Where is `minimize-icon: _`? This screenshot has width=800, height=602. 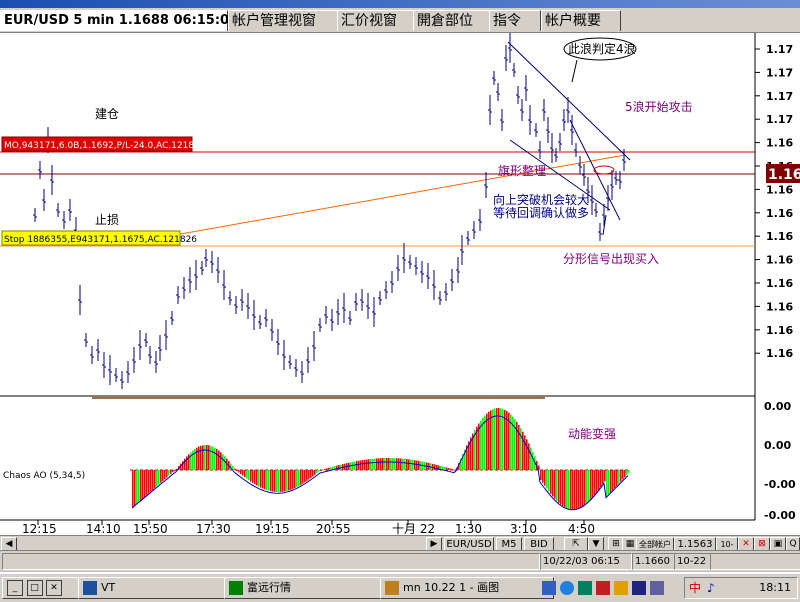
minimize-icon: _ is located at coordinates (15, 588).